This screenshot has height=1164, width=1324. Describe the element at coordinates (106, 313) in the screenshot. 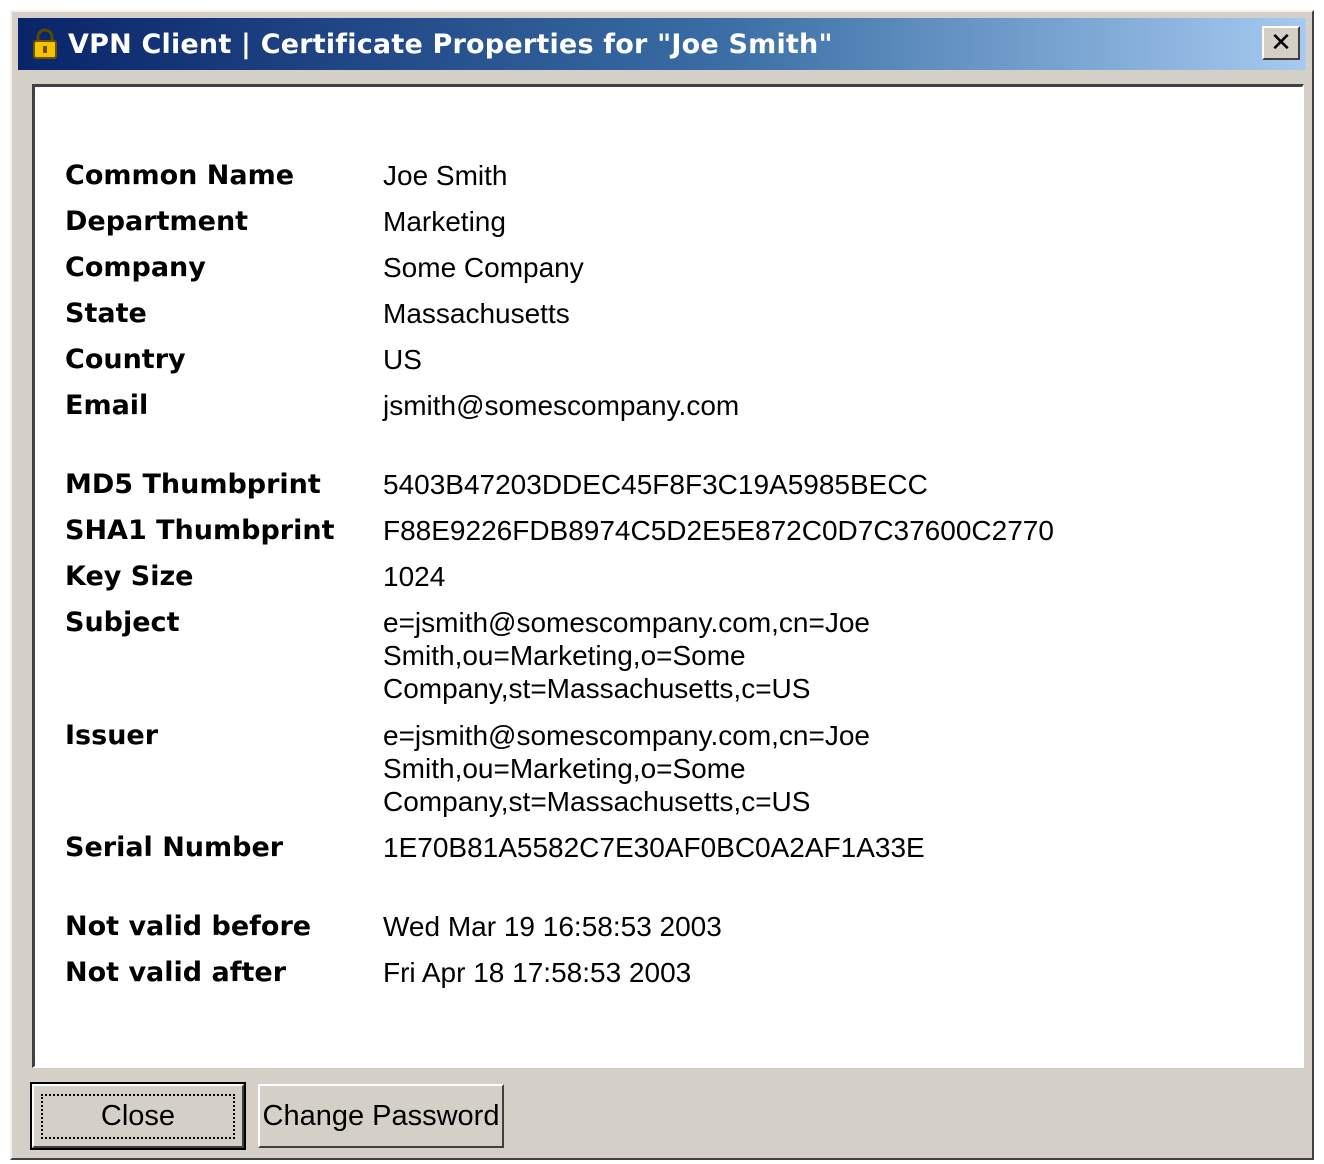

I see `field-label: State` at that location.